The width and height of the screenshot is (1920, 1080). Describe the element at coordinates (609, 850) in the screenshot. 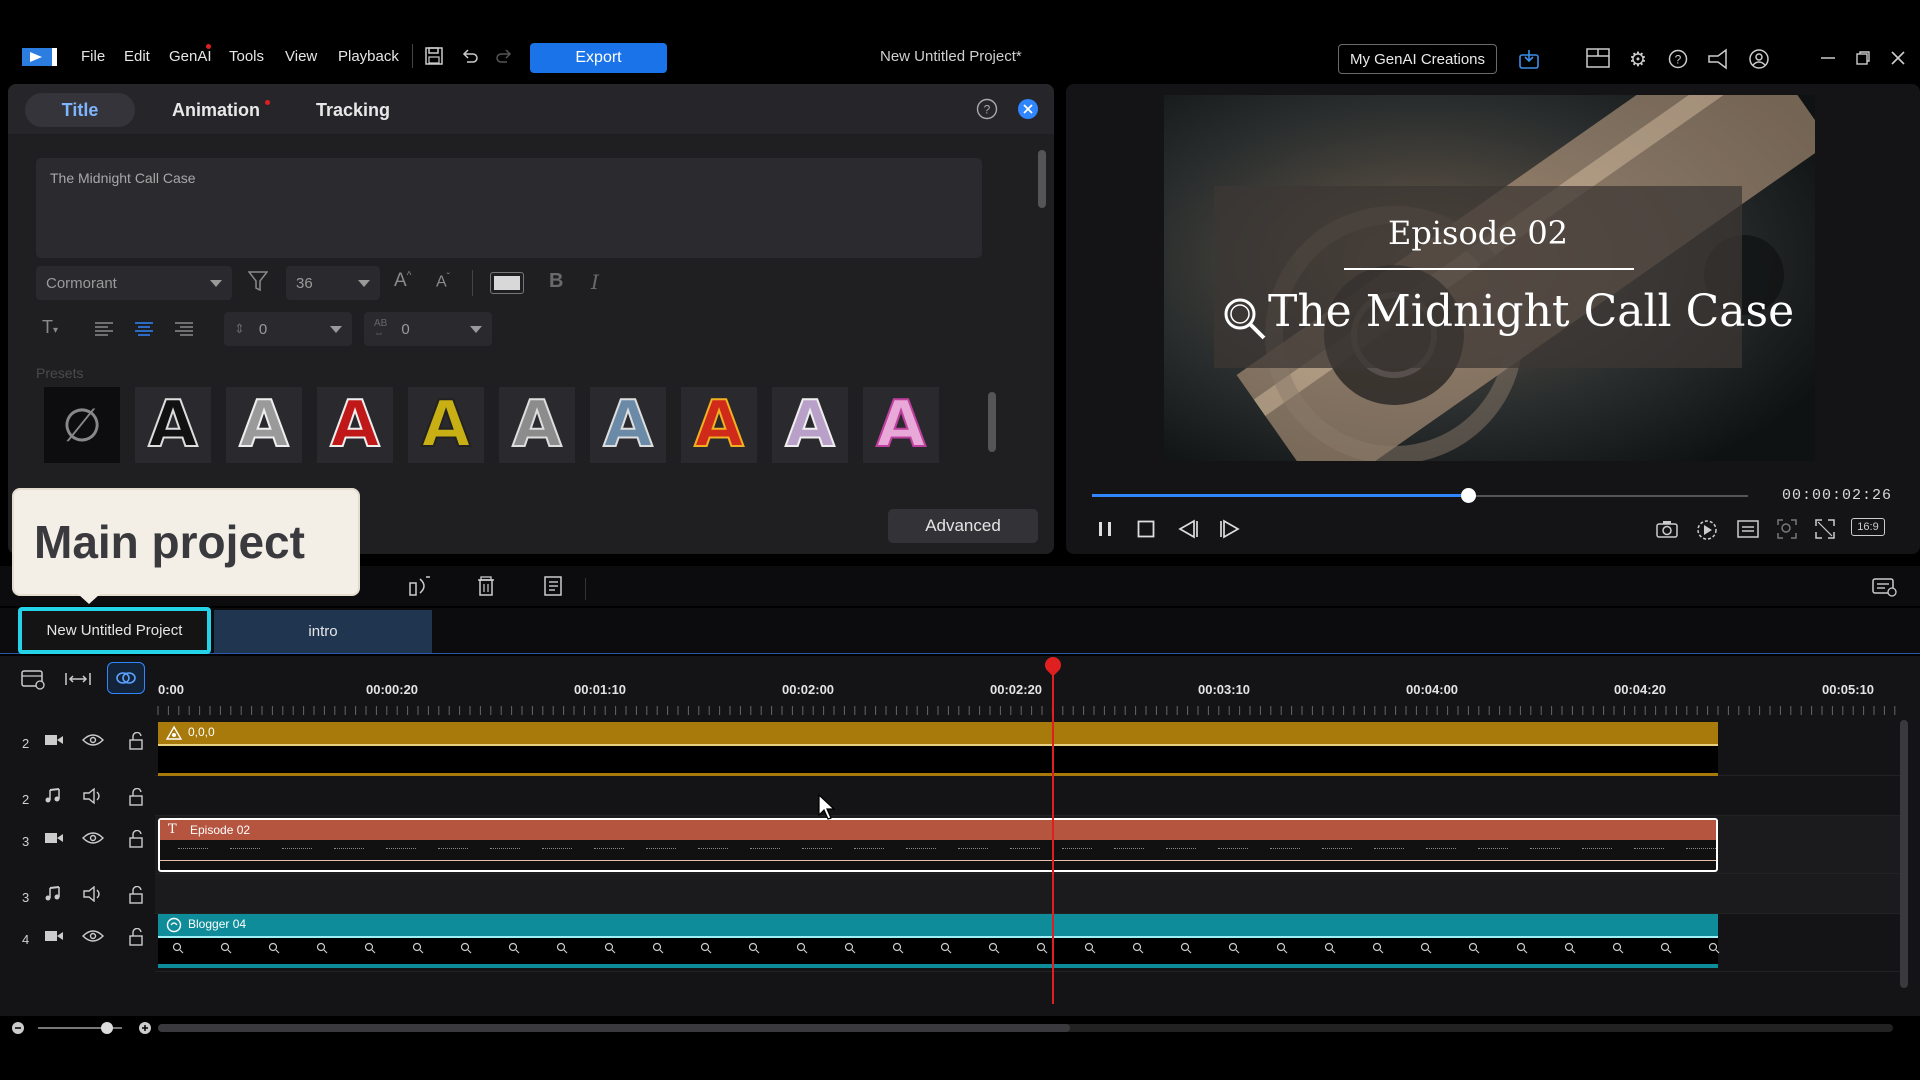

I see `title-thumbnail` at that location.